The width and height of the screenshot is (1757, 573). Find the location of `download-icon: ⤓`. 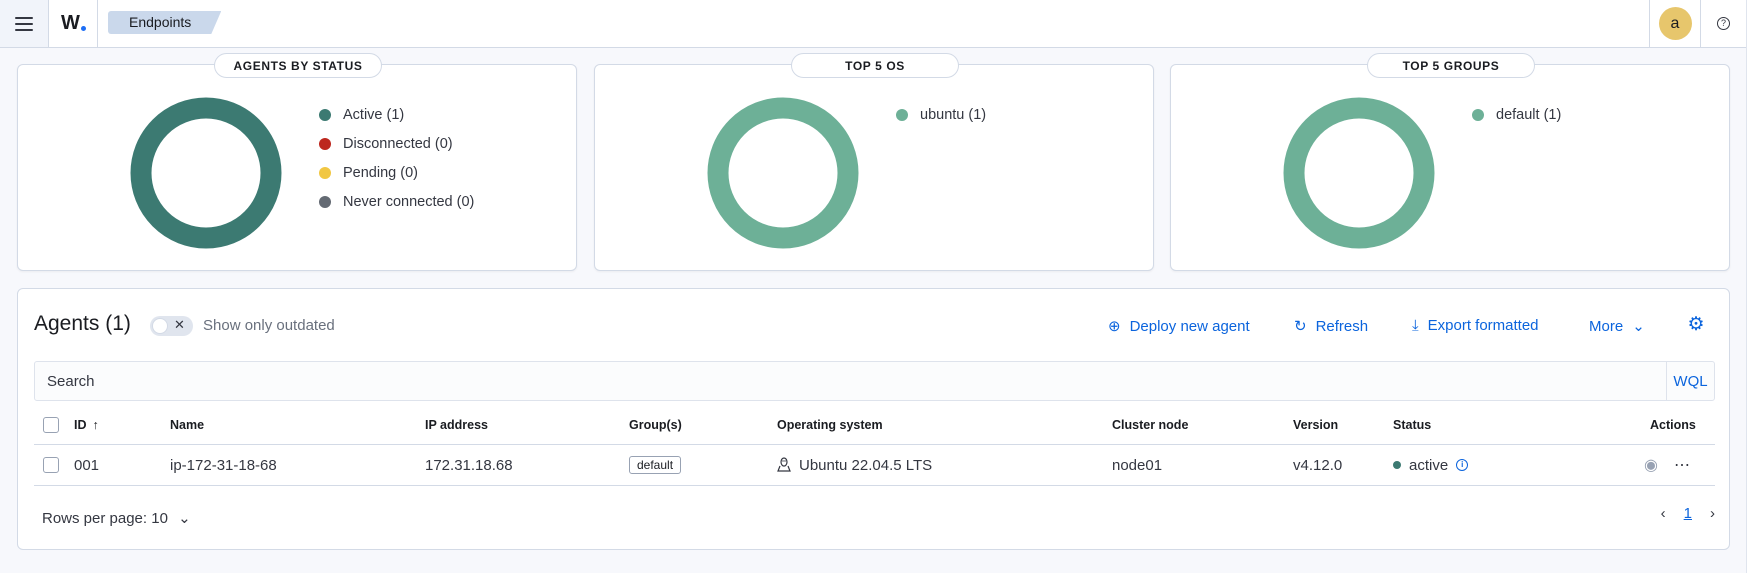

download-icon: ⤓ is located at coordinates (1415, 325).